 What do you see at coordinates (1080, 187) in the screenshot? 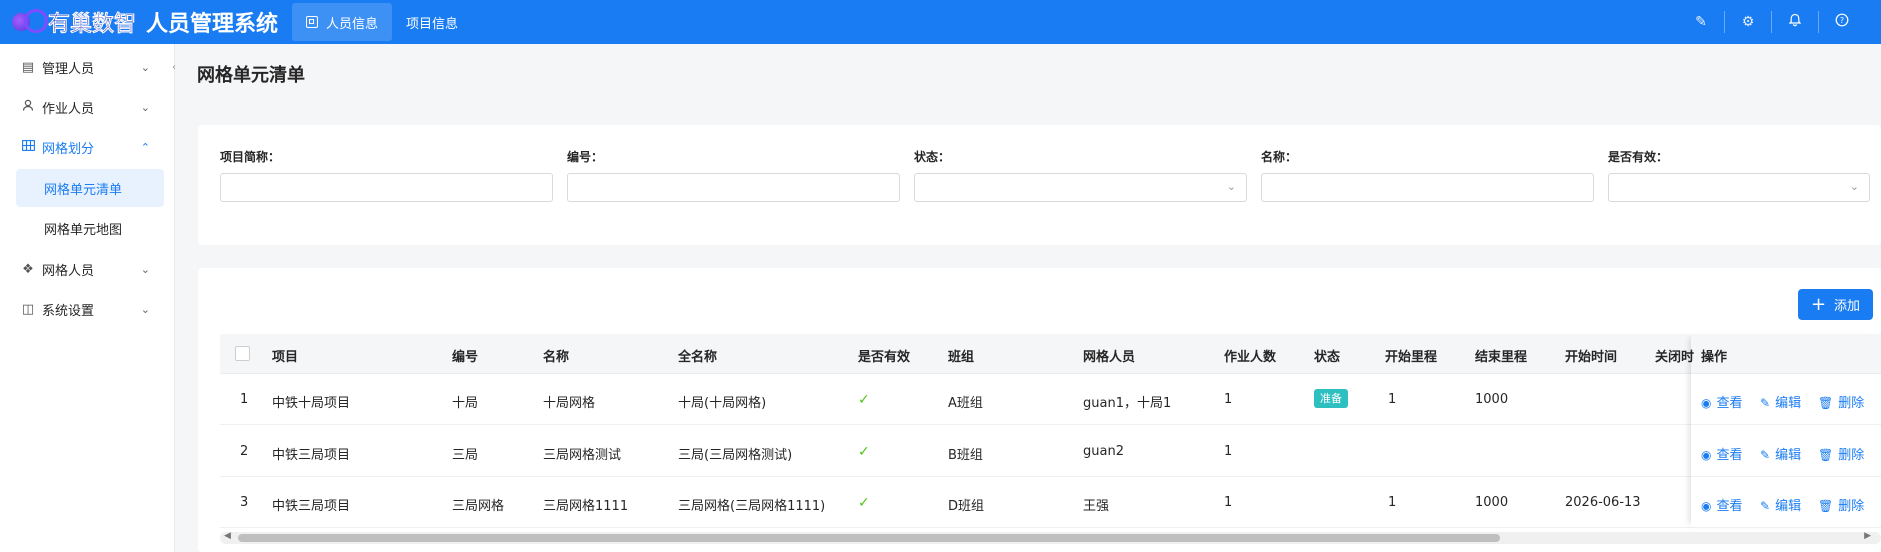
I see `status-select: ⌄` at bounding box center [1080, 187].